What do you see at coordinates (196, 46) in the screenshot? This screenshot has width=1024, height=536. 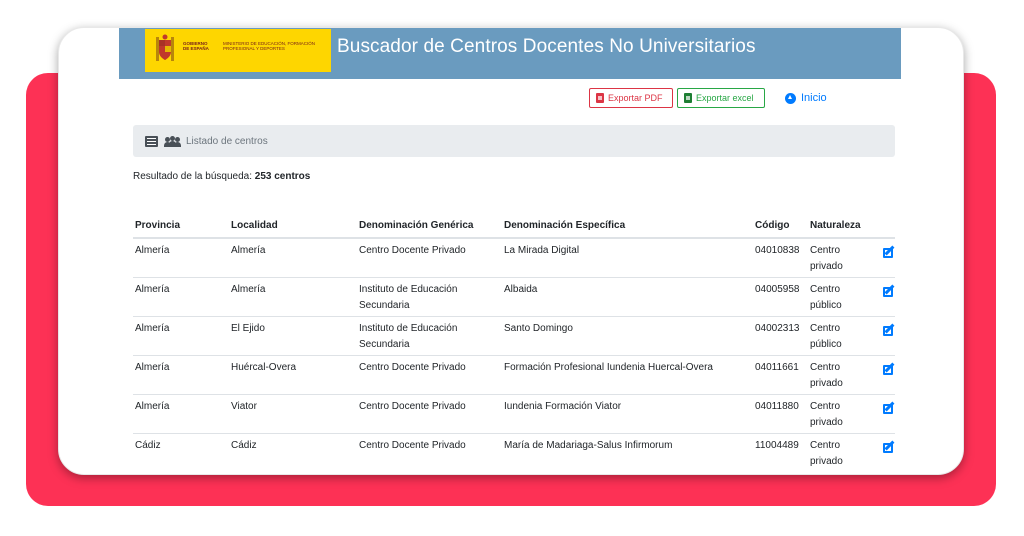 I see `government-logo-text: GOBIERNO DE ESPAÑA` at bounding box center [196, 46].